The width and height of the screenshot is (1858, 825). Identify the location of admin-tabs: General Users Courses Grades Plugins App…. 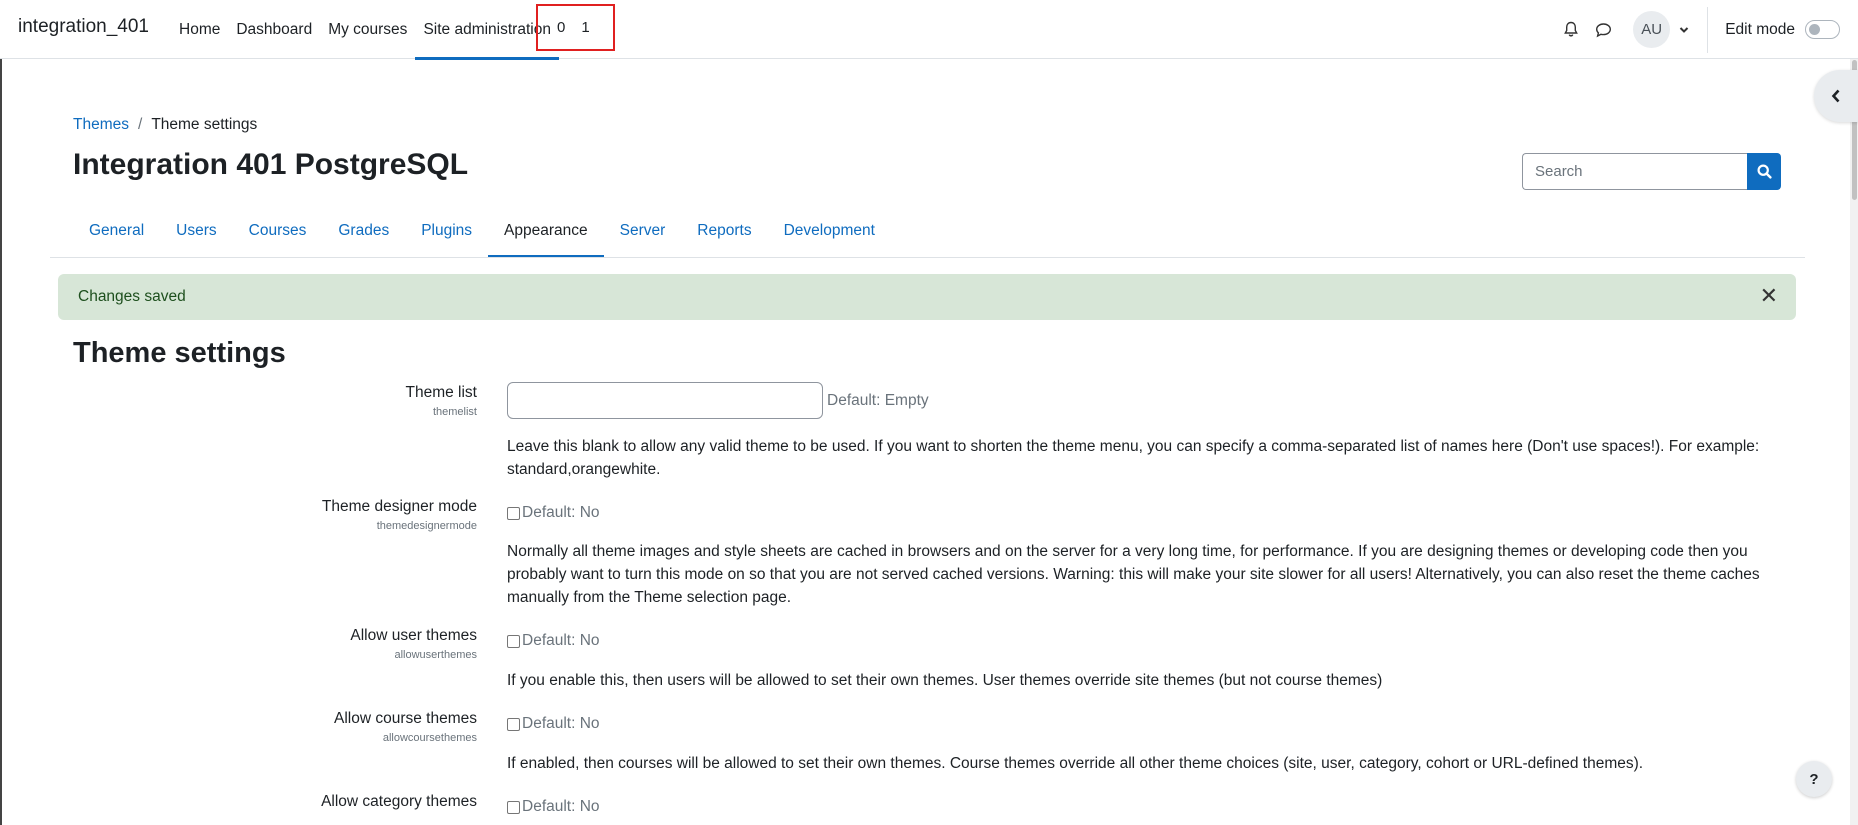
(482, 231).